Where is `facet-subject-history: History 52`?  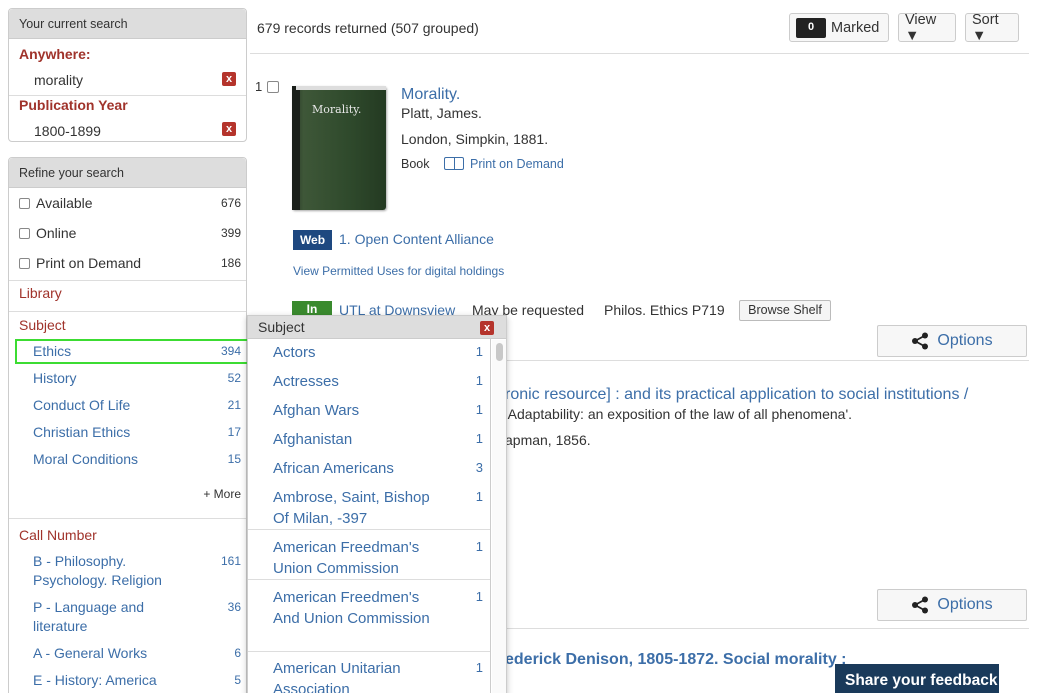 facet-subject-history: History 52 is located at coordinates (137, 378).